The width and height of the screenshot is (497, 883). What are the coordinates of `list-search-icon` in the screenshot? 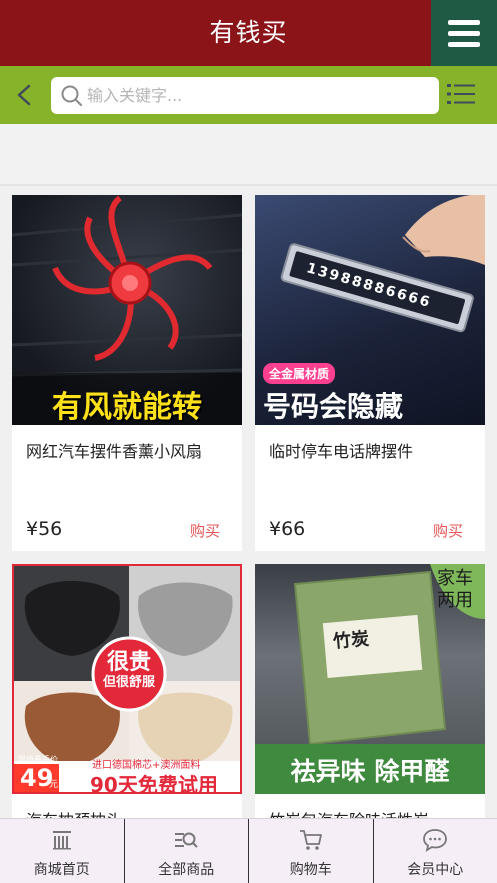 It's located at (186, 840).